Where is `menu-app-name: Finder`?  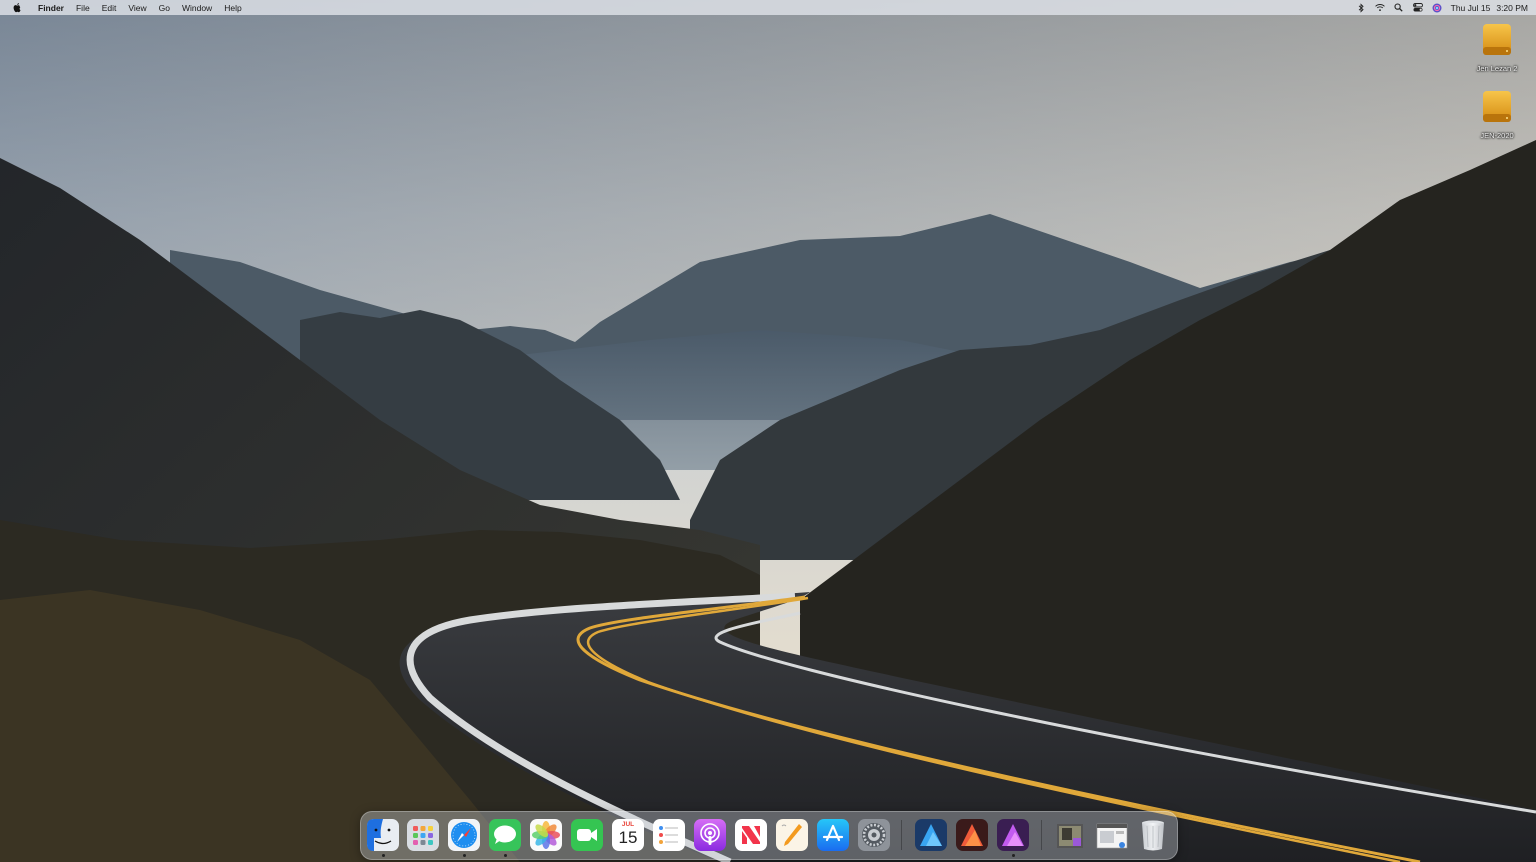
menu-app-name: Finder is located at coordinates (51, 8).